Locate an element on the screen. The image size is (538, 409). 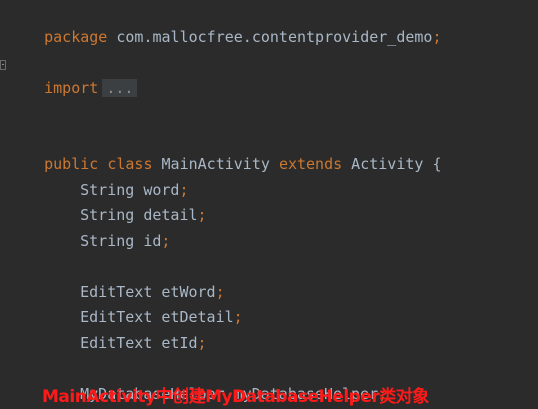
parent-class: Activity { is located at coordinates (392, 164).